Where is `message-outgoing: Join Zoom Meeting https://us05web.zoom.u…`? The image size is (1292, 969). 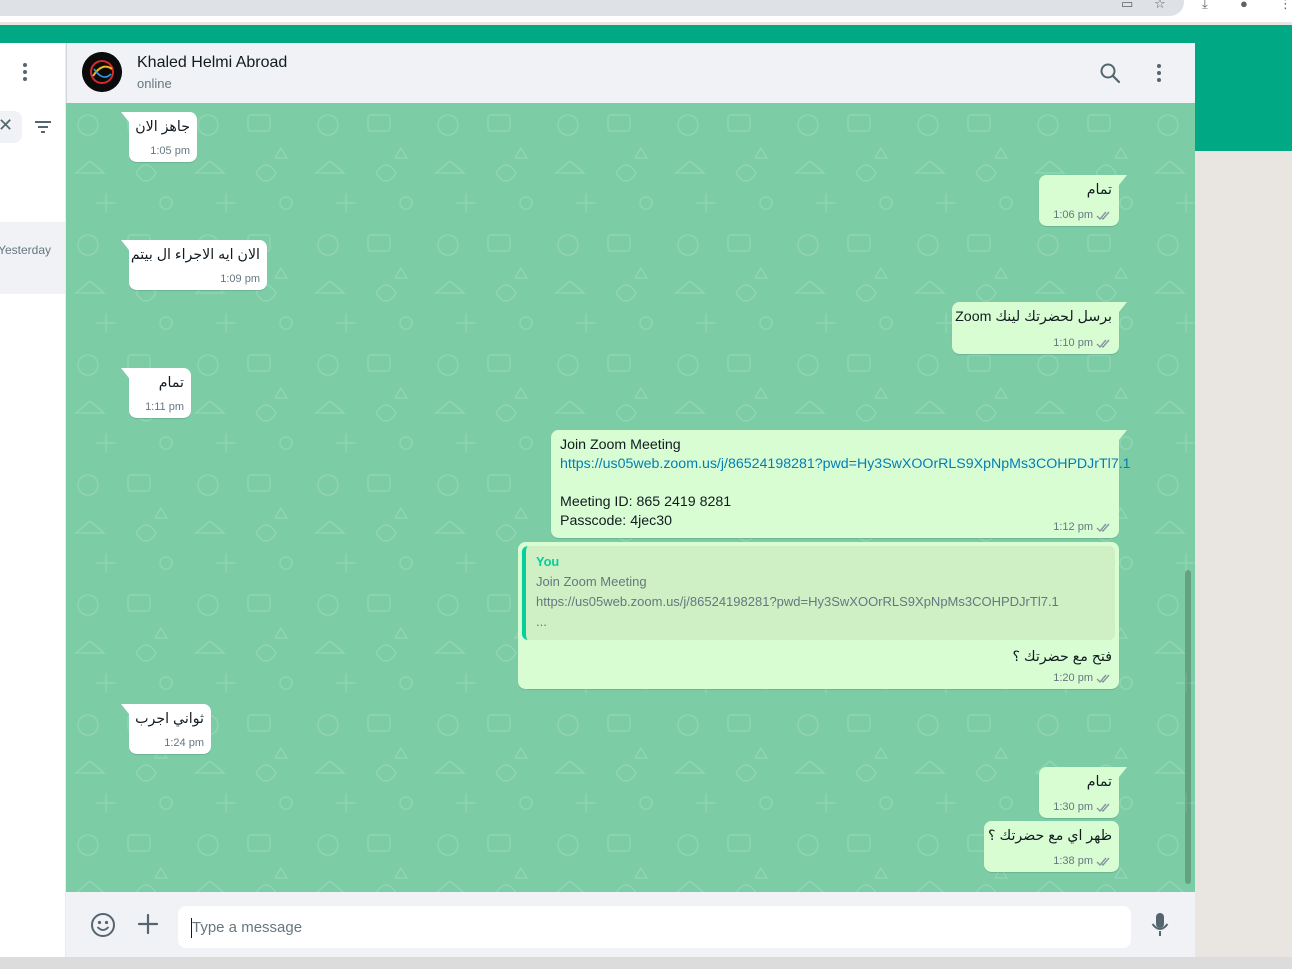 message-outgoing: Join Zoom Meeting https://us05web.zoom.u… is located at coordinates (841, 484).